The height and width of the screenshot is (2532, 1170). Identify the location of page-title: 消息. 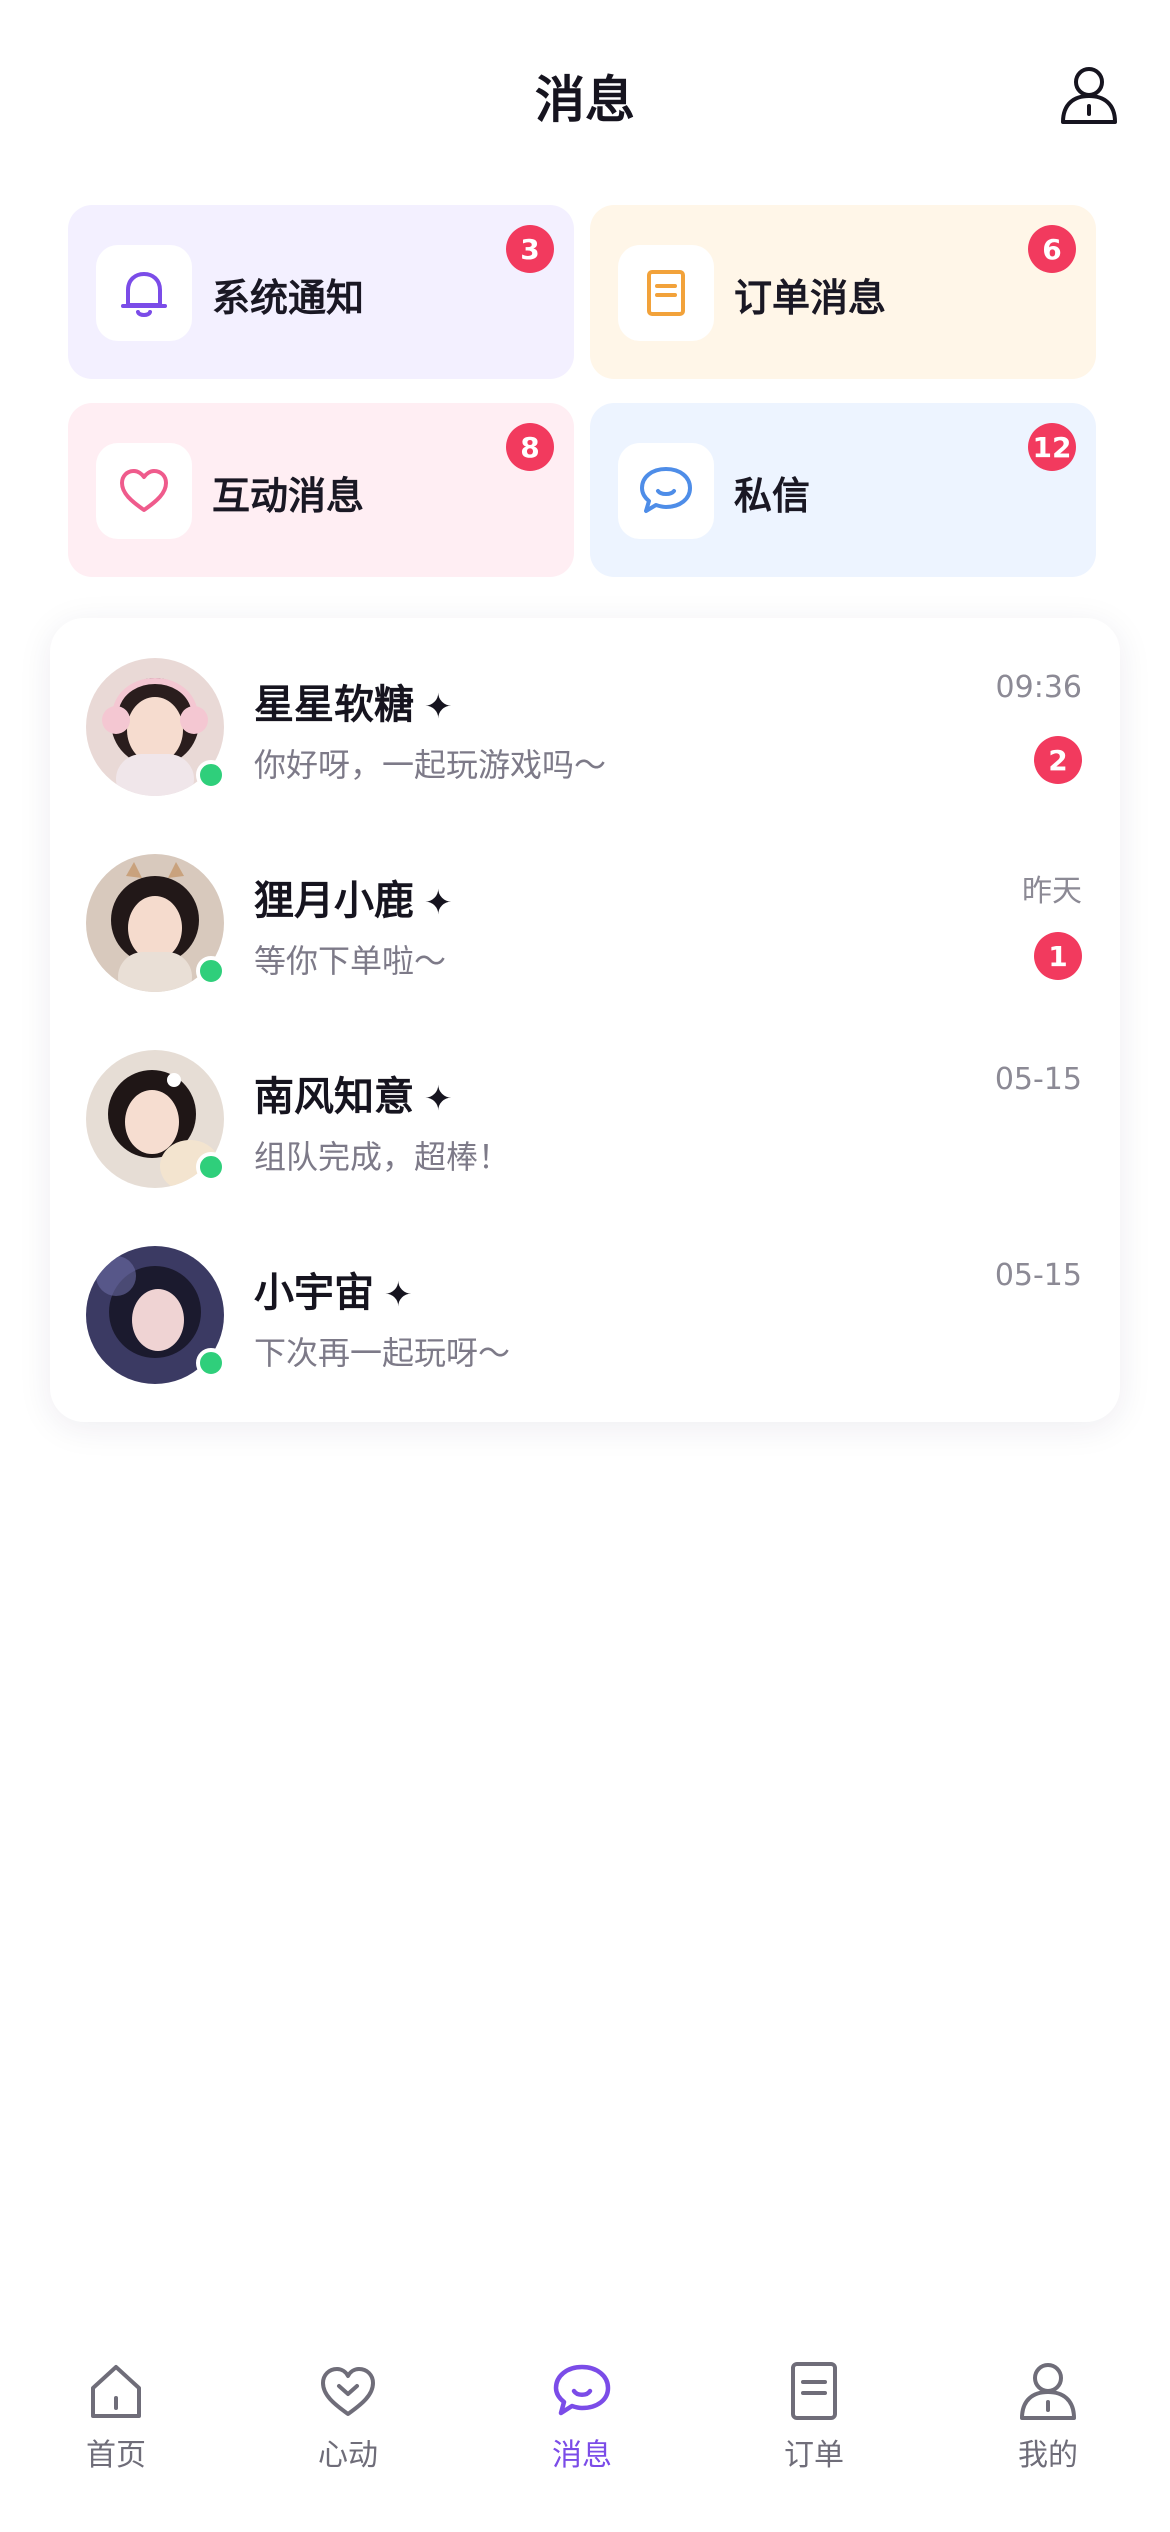
(585, 100).